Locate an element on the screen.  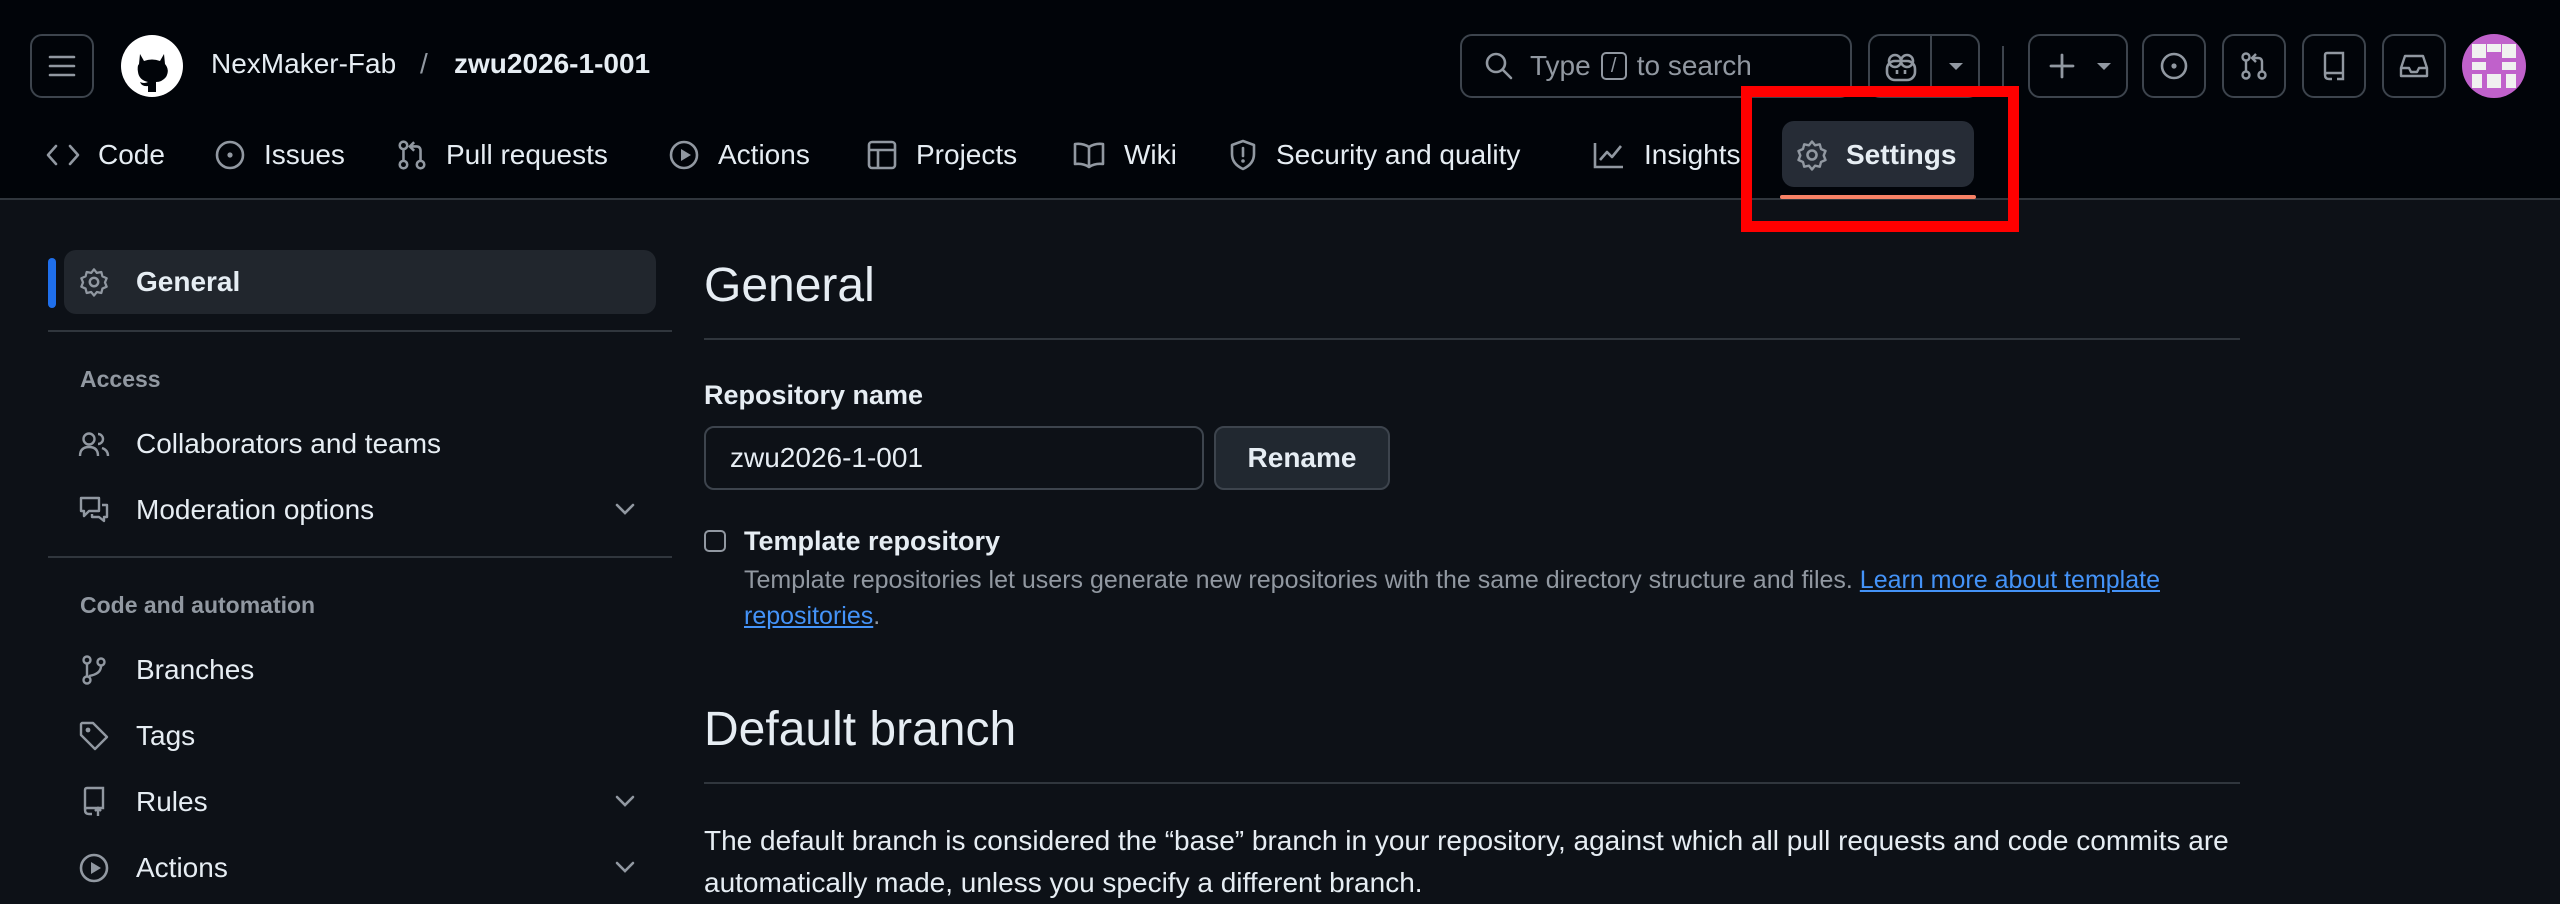
plus-icon is located at coordinates (2062, 66).